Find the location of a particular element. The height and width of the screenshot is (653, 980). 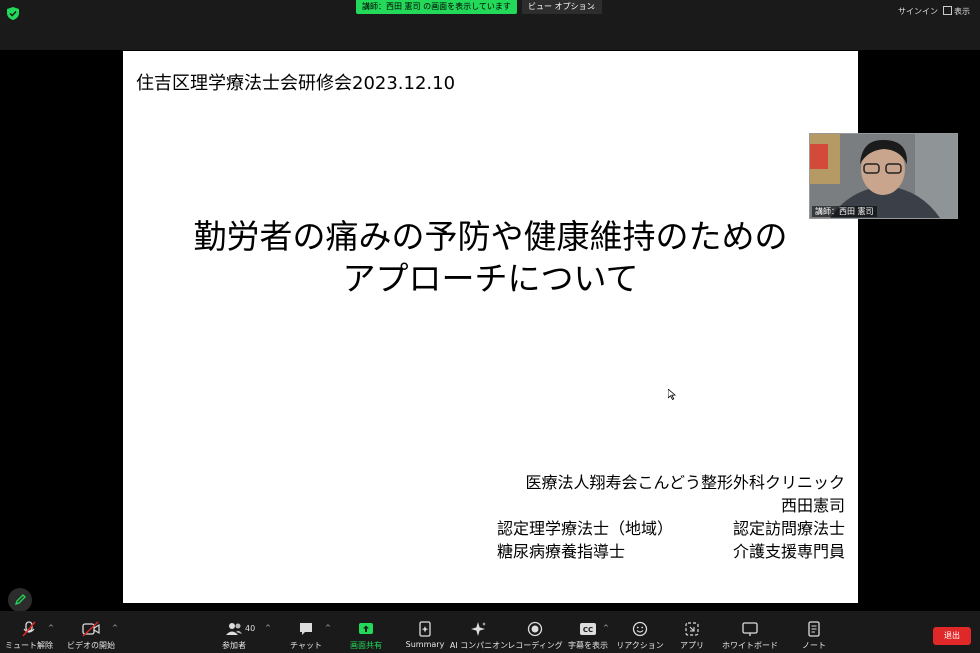

apps-button: アプリ is located at coordinates (692, 632).